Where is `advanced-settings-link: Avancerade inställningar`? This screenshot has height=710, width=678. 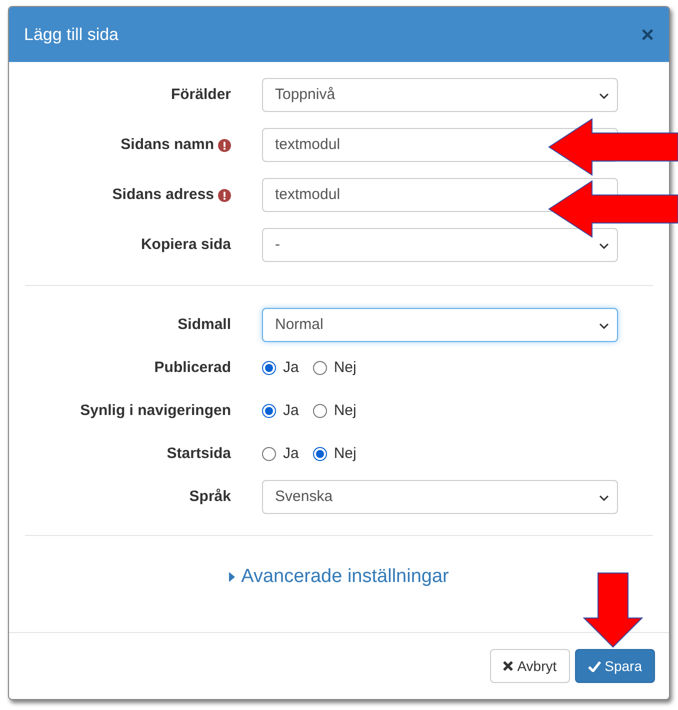
advanced-settings-link: Avancerade inställningar is located at coordinates (339, 577).